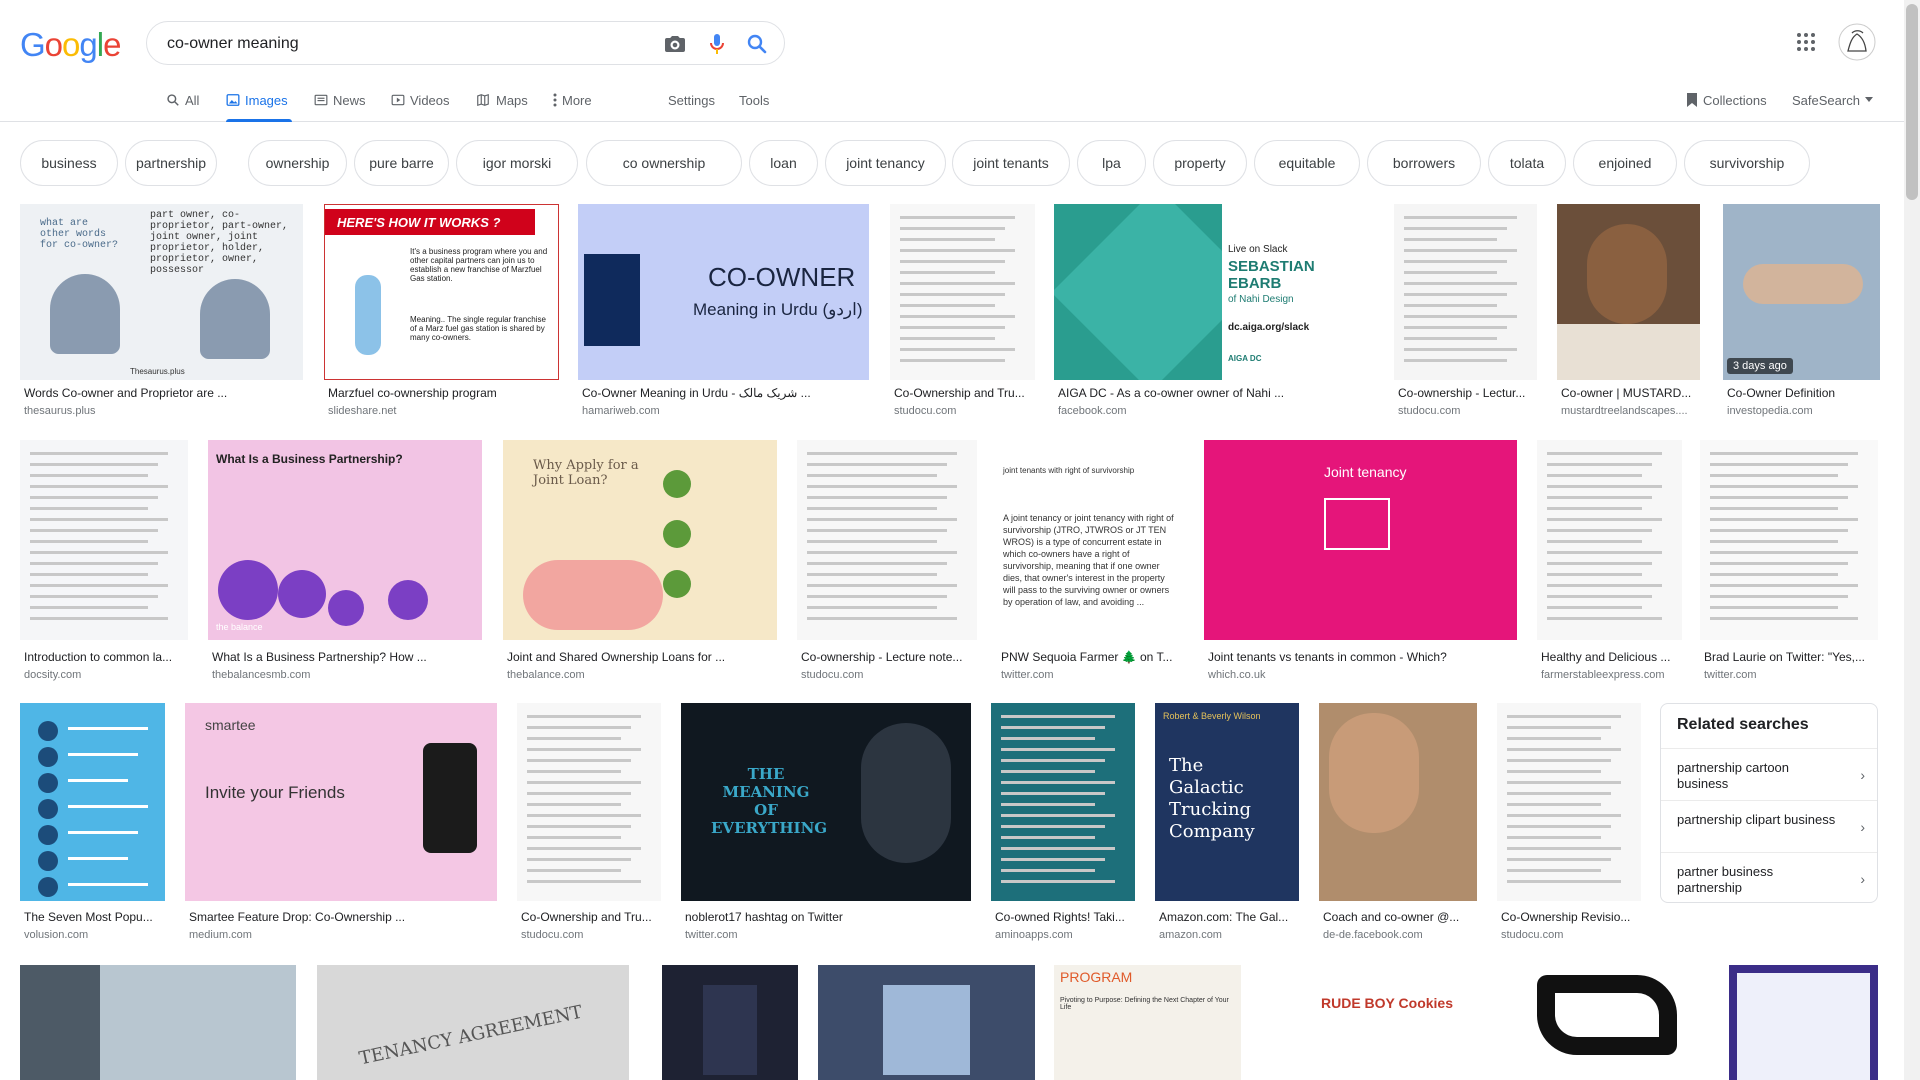 This screenshot has width=1920, height=1080. I want to click on chip-lpa: lpa, so click(1111, 163).